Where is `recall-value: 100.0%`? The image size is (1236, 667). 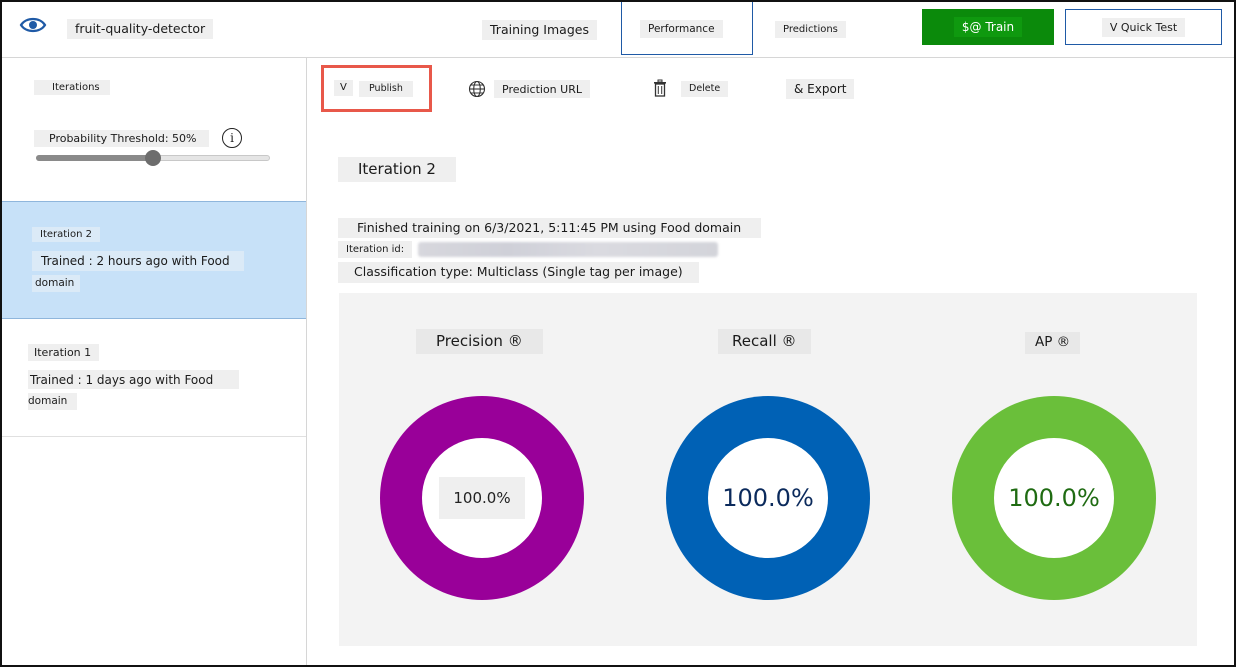 recall-value: 100.0% is located at coordinates (768, 498).